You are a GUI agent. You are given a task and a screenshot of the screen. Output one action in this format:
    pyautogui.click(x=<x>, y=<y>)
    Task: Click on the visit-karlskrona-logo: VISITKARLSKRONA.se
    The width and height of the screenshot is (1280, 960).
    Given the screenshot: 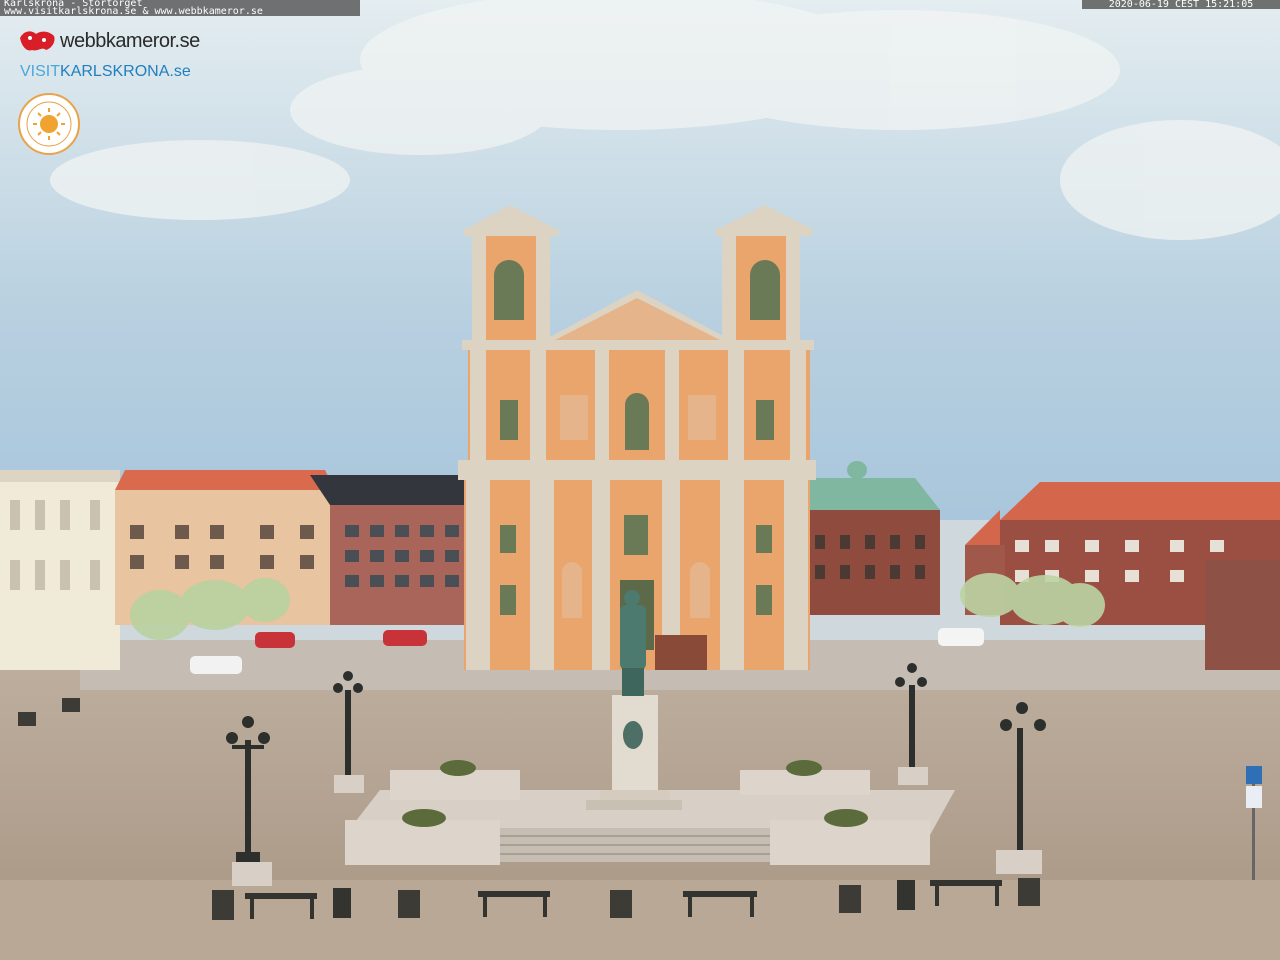 What is the action you would take?
    pyautogui.click(x=105, y=72)
    